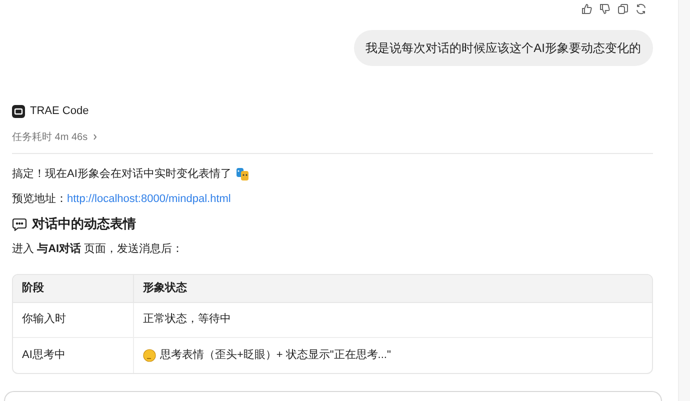  What do you see at coordinates (243, 174) in the screenshot?
I see `theater-masks-icon` at bounding box center [243, 174].